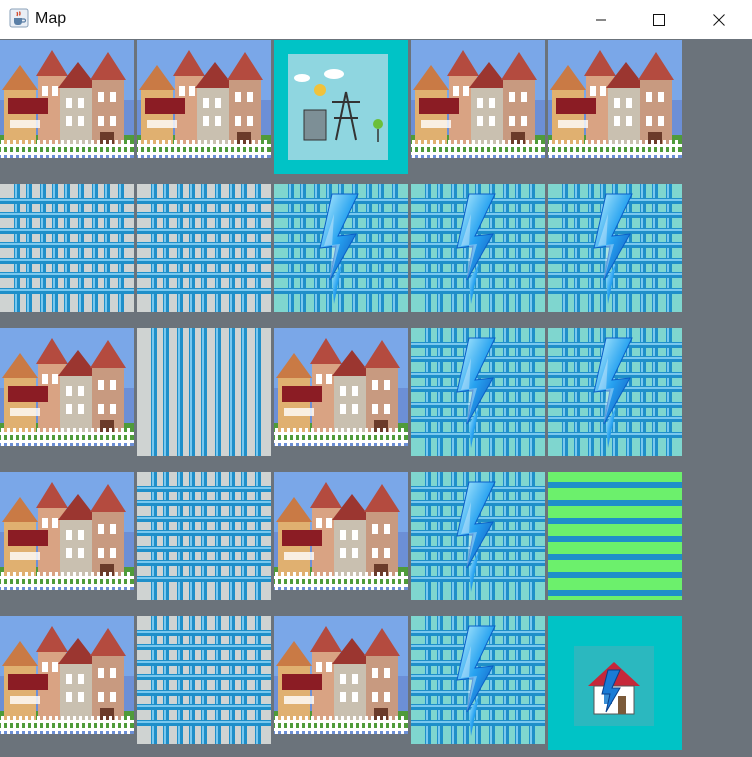  I want to click on map-tile-wire-vertical-unpowered, so click(204, 395).